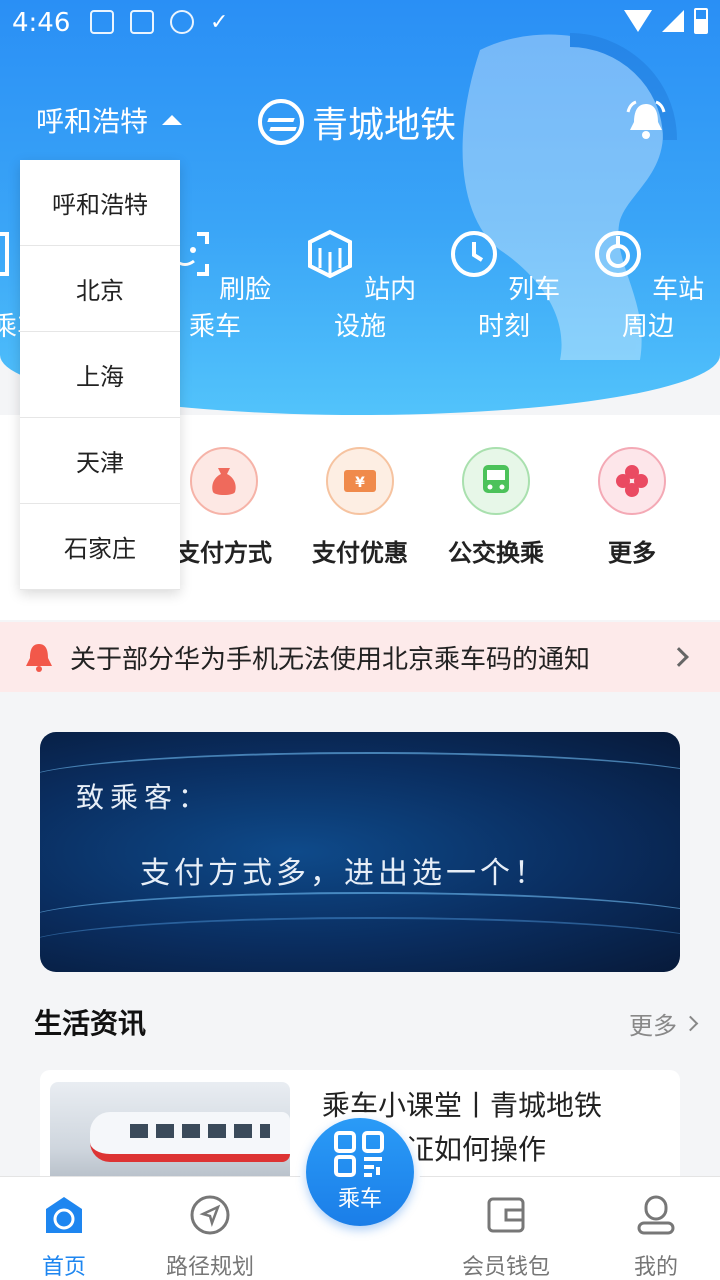 The image size is (720, 1280). Describe the element at coordinates (646, 120) in the screenshot. I see `notification-bell-icon` at that location.